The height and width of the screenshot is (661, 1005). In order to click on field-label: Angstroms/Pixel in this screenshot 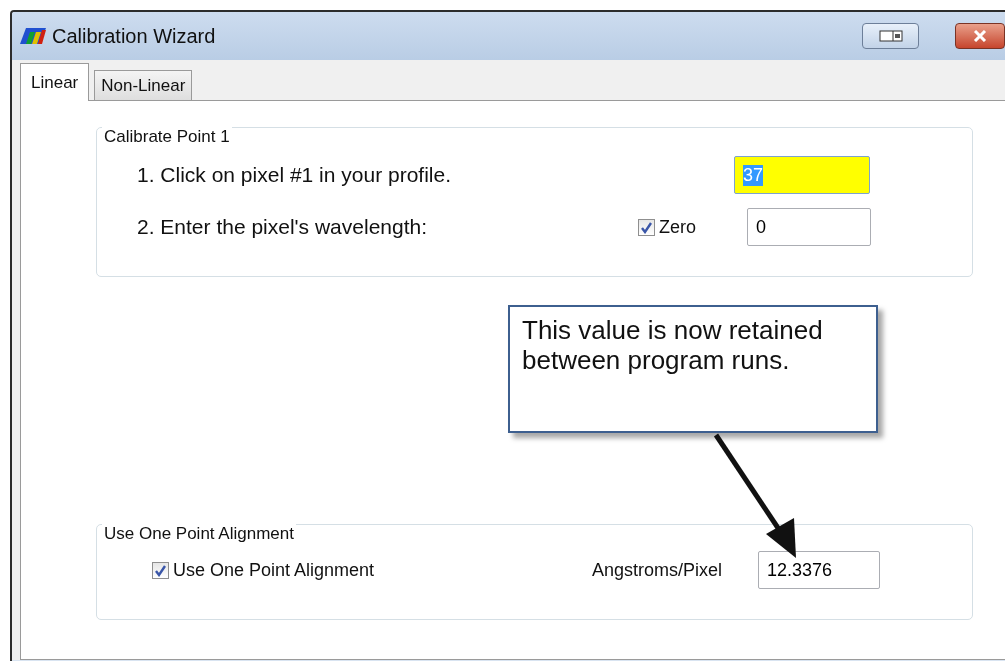, I will do `click(658, 570)`.